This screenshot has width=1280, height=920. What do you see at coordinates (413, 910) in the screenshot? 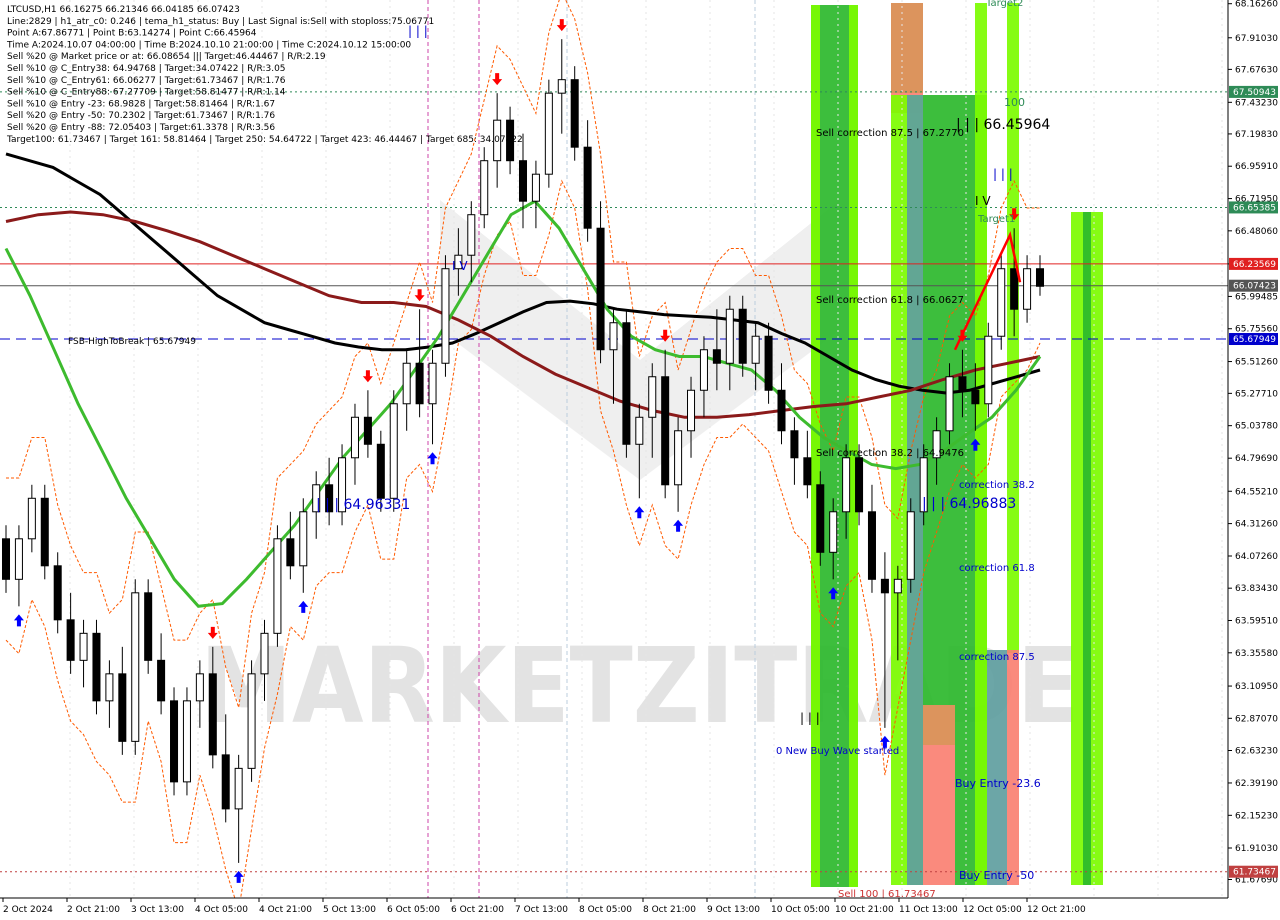
I see `x-tick-label: 6 Oct 05:00` at bounding box center [413, 910].